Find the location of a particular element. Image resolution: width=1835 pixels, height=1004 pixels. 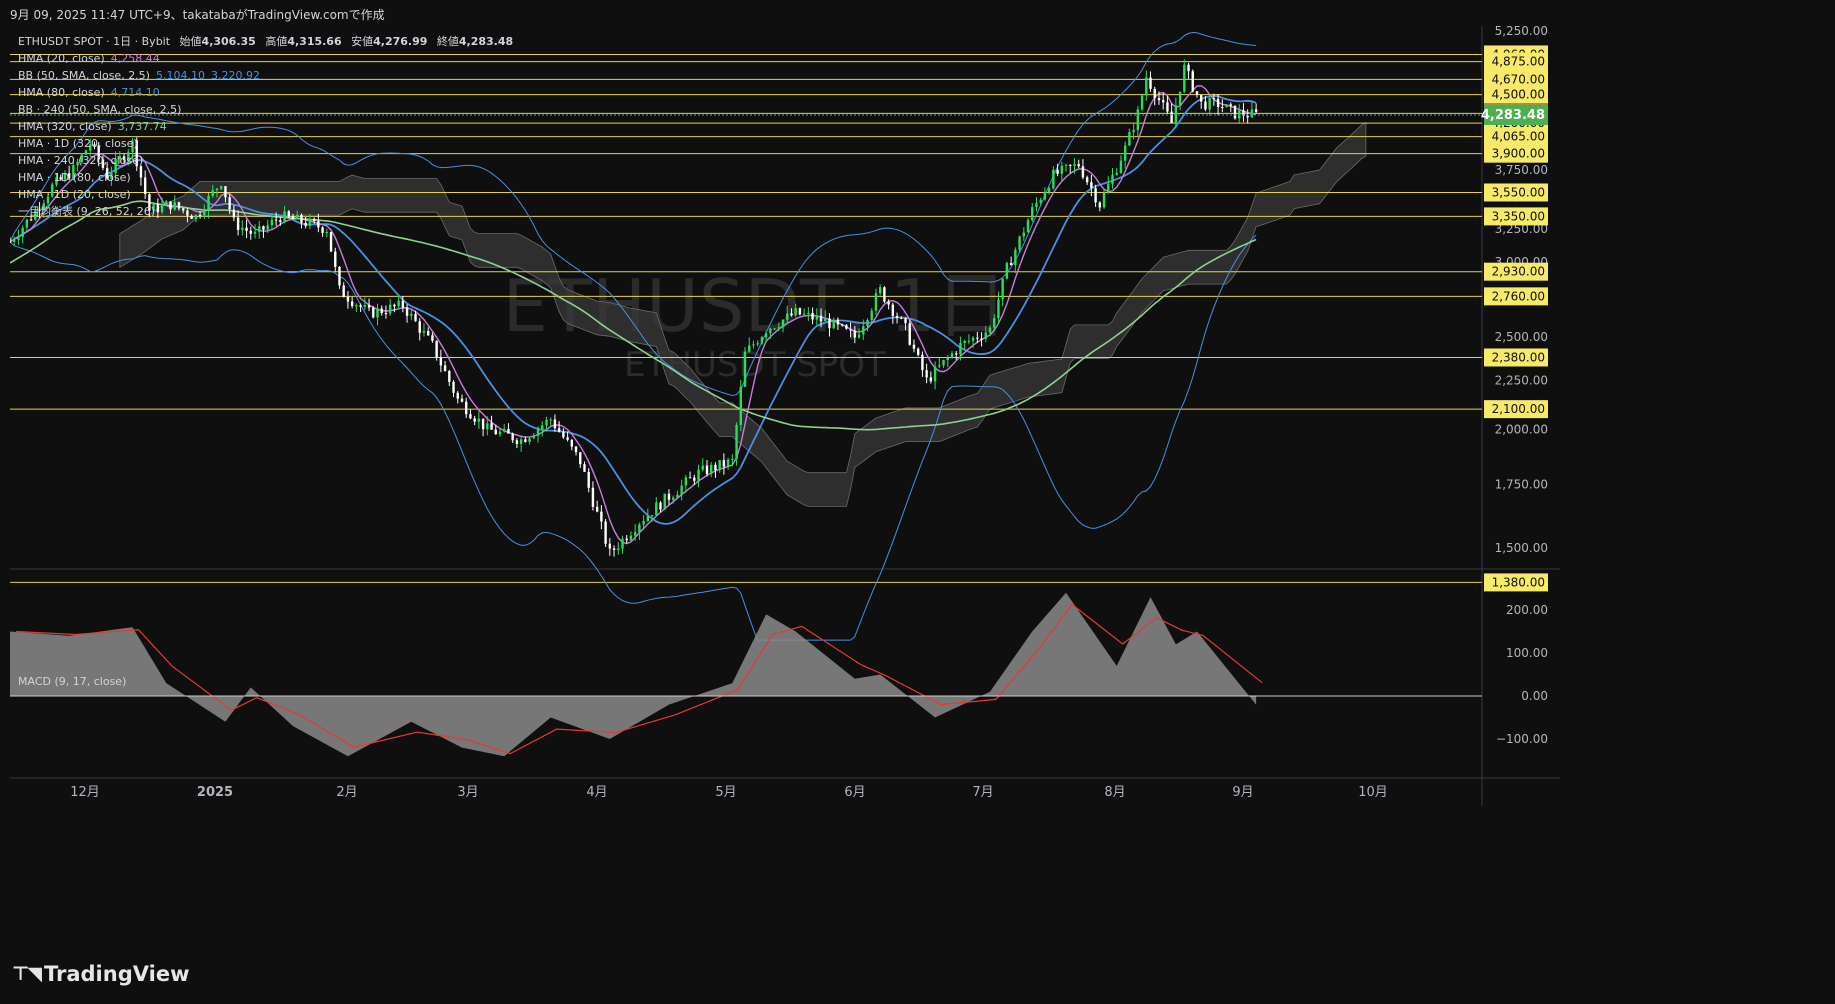

legend-indicator-bb240: BB · 240 (50, SMA, close, 2.5) is located at coordinates (265, 109).